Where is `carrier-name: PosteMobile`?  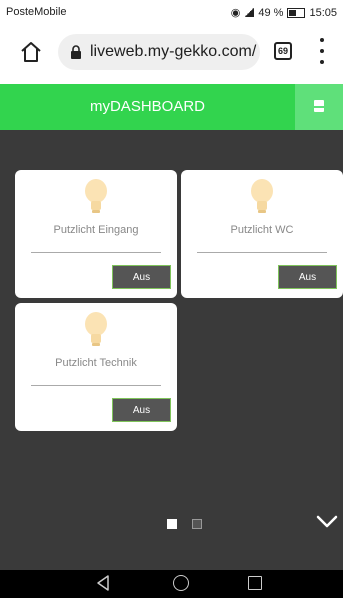 carrier-name: PosteMobile is located at coordinates (36, 12).